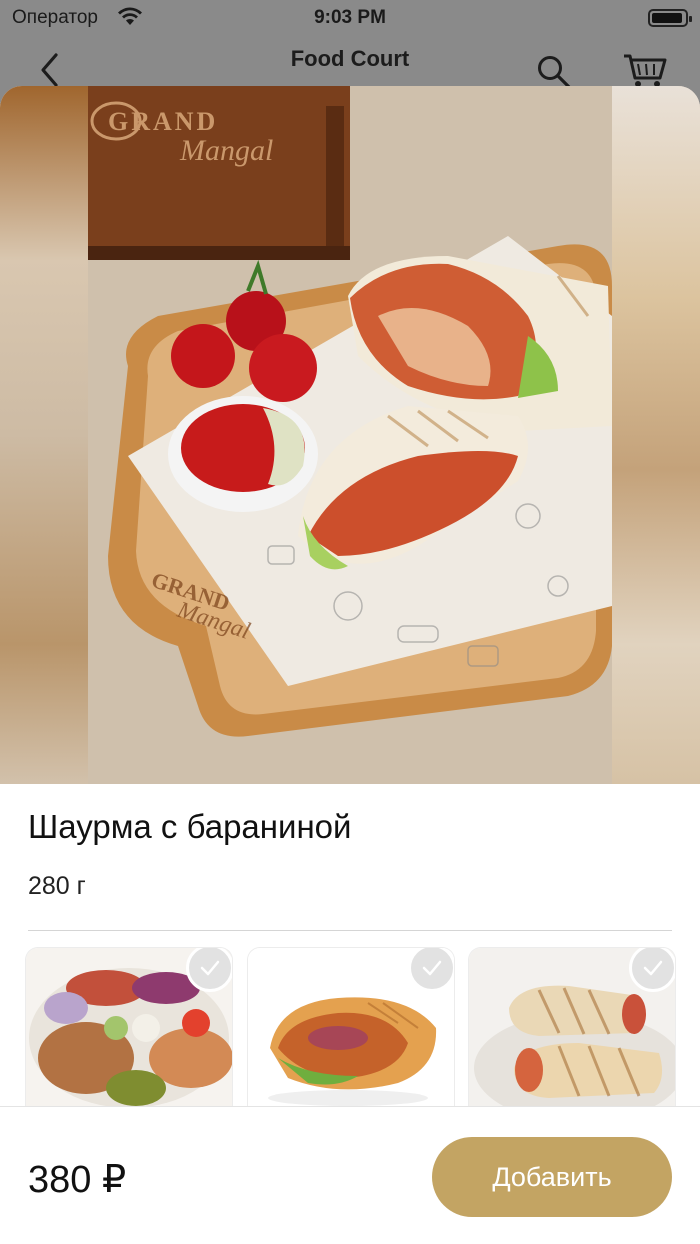 Image resolution: width=700 pixels, height=1244 pixels. Describe the element at coordinates (226, 150) in the screenshot. I see `svg-text: Mangal` at that location.